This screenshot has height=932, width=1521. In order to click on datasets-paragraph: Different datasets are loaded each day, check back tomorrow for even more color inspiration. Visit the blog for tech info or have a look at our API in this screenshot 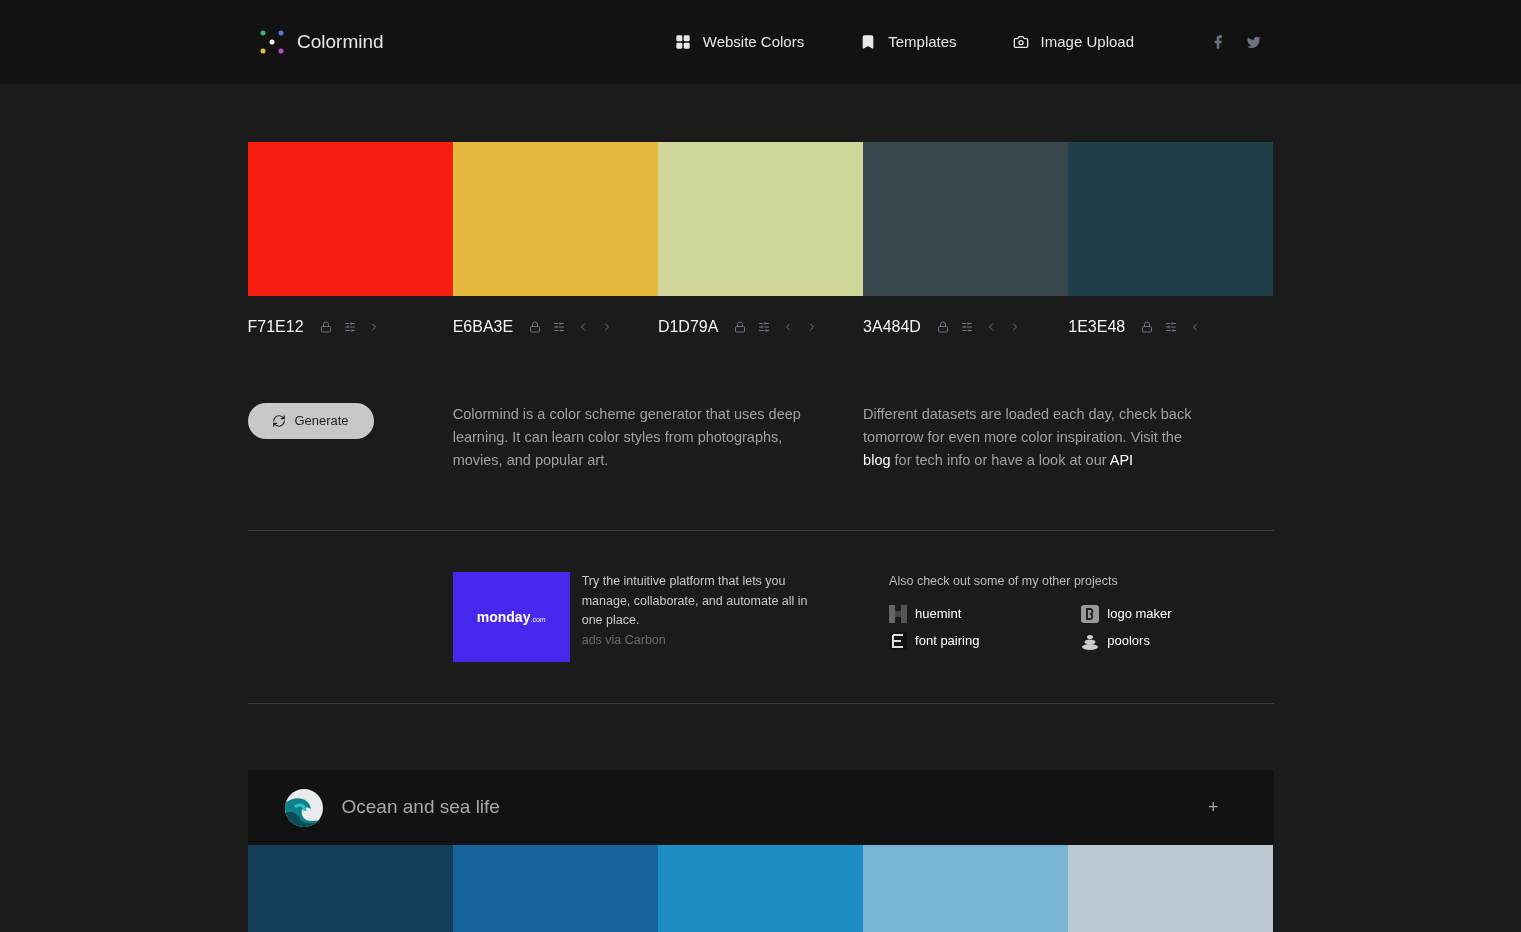, I will do `click(1028, 437)`.